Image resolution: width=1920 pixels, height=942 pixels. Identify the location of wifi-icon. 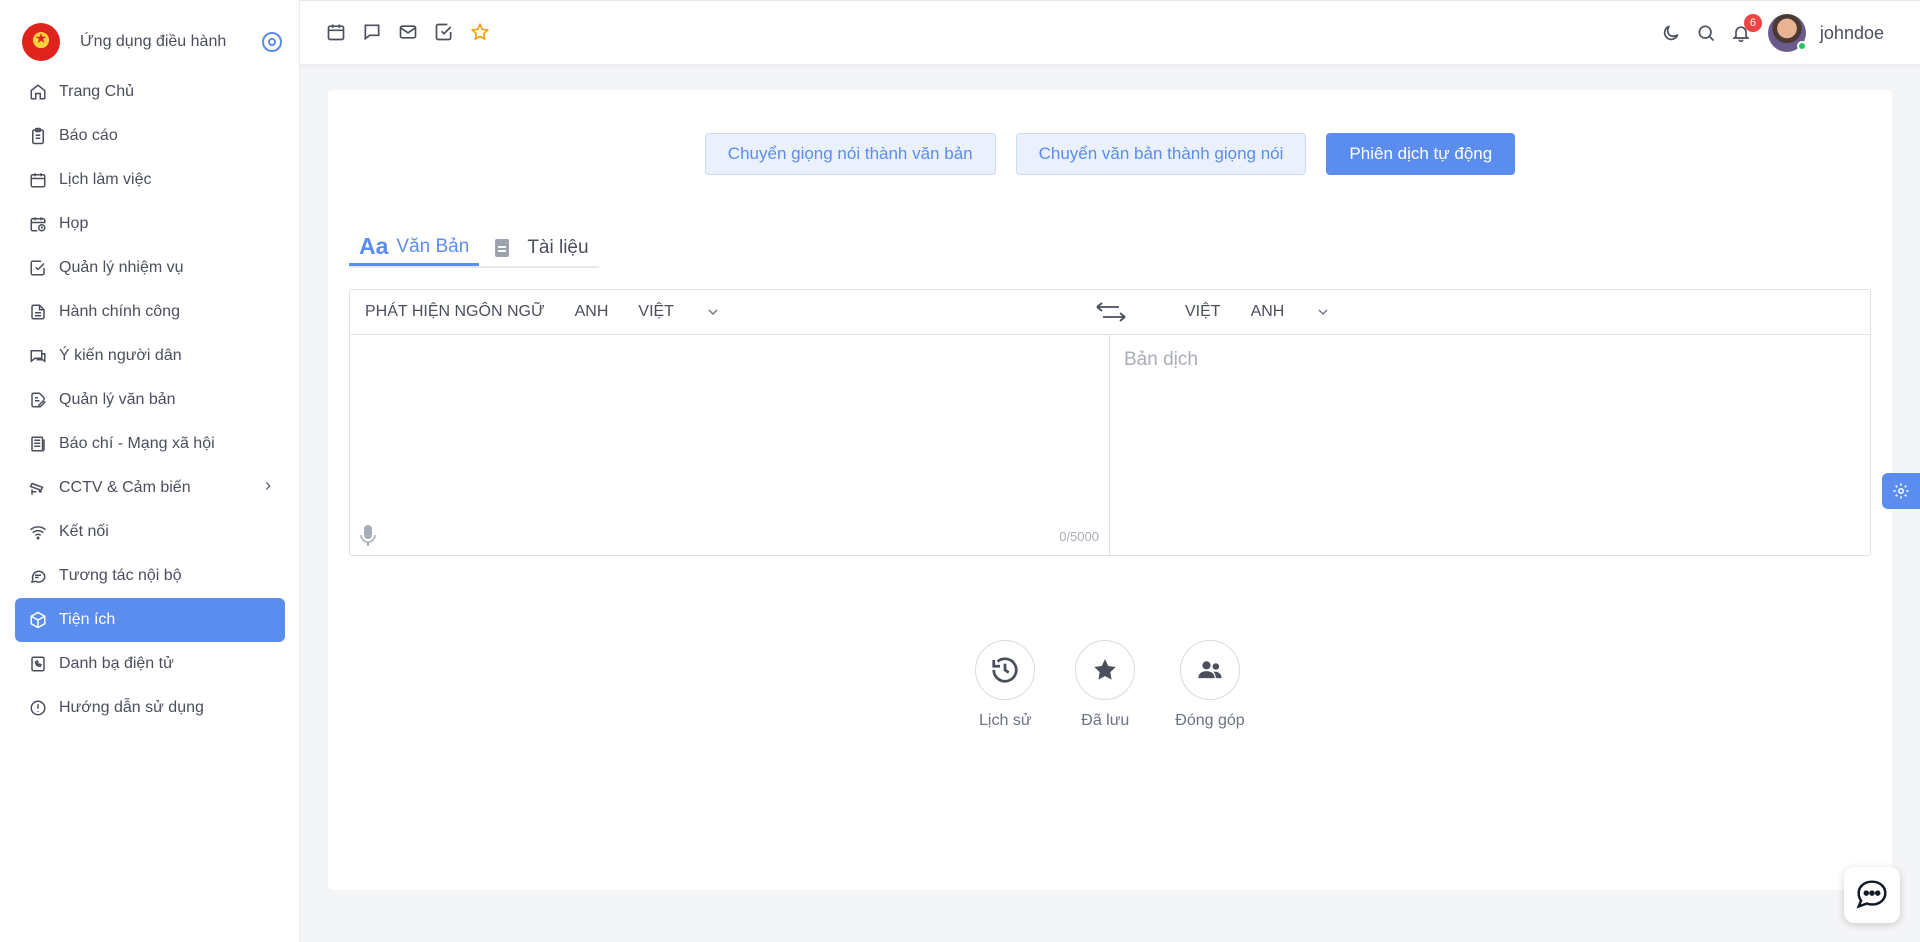
(38, 532).